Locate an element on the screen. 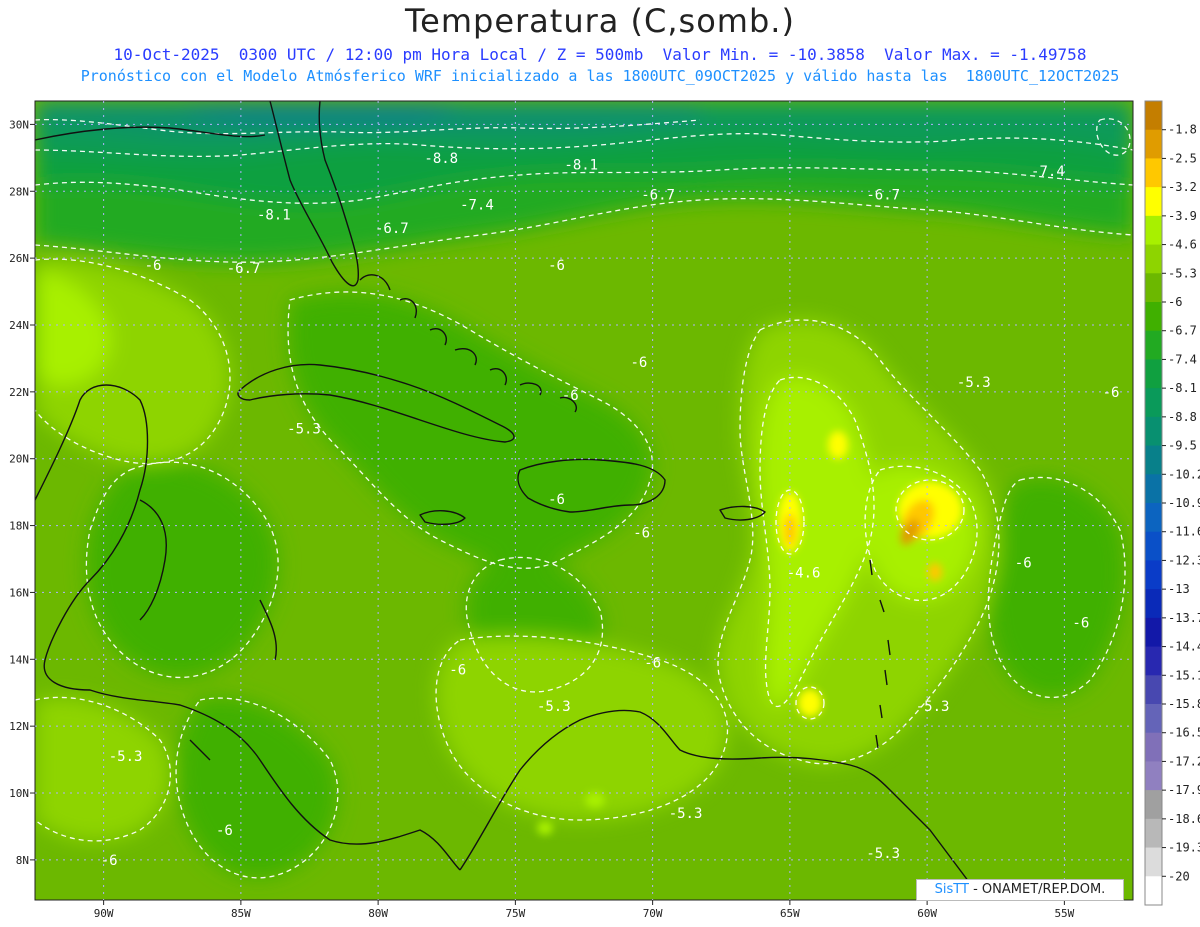 The image size is (1200, 927). colorbar-label: -13.7 is located at coordinates (1184, 618).